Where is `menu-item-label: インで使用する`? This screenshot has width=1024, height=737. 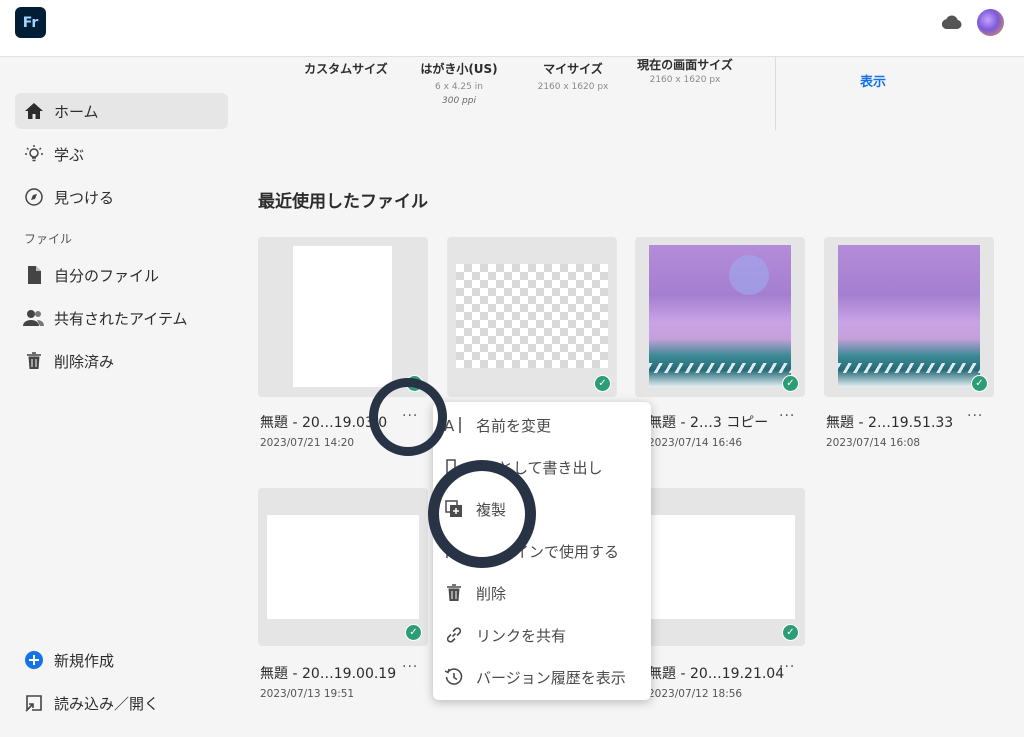 menu-item-label: インで使用する is located at coordinates (567, 551).